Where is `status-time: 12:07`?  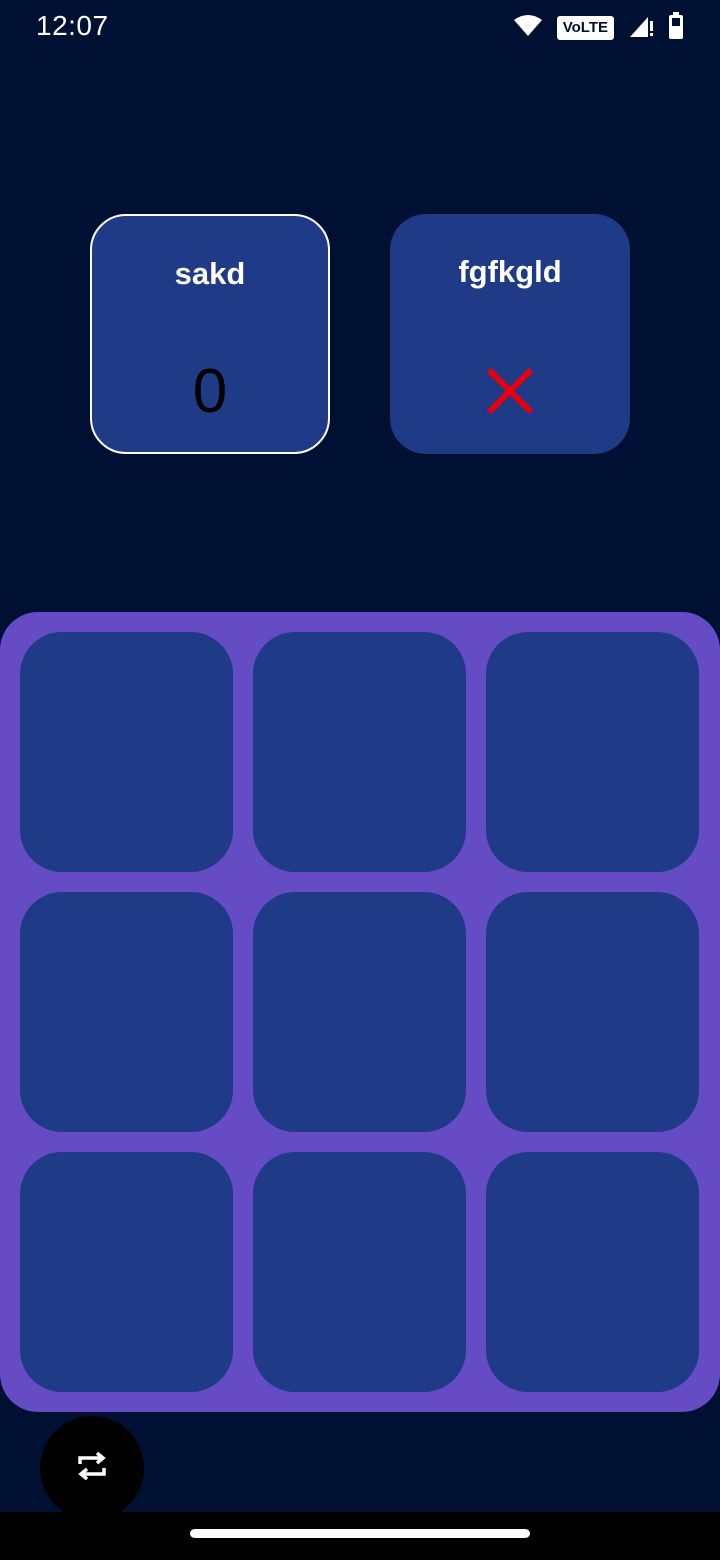
status-time: 12:07 is located at coordinates (72, 25).